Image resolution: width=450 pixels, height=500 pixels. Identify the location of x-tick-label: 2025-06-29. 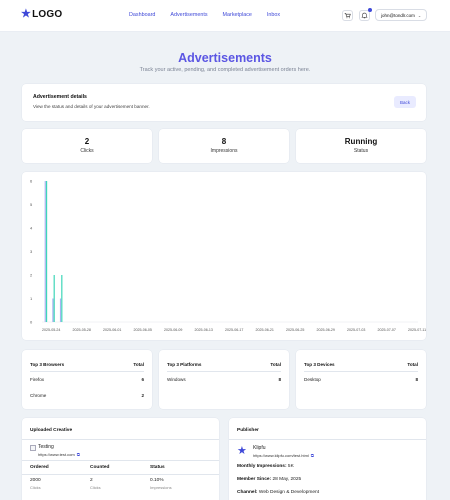
(326, 330).